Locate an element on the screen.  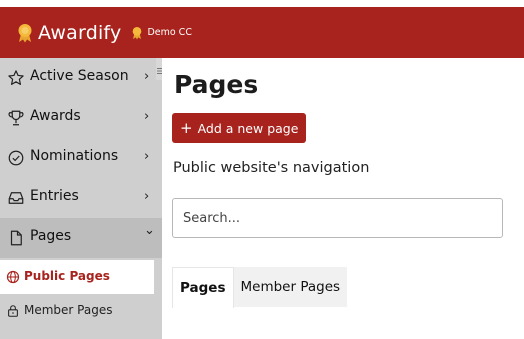
section-subtitle: Public website's navigation is located at coordinates (271, 168).